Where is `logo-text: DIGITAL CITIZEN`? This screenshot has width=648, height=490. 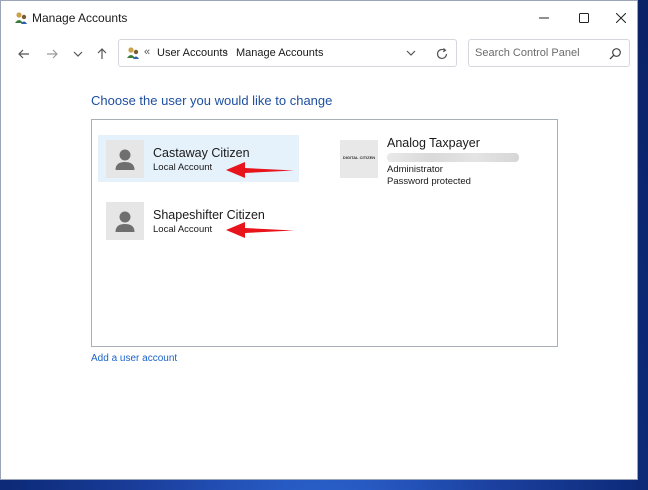 logo-text: DIGITAL CITIZEN is located at coordinates (359, 157).